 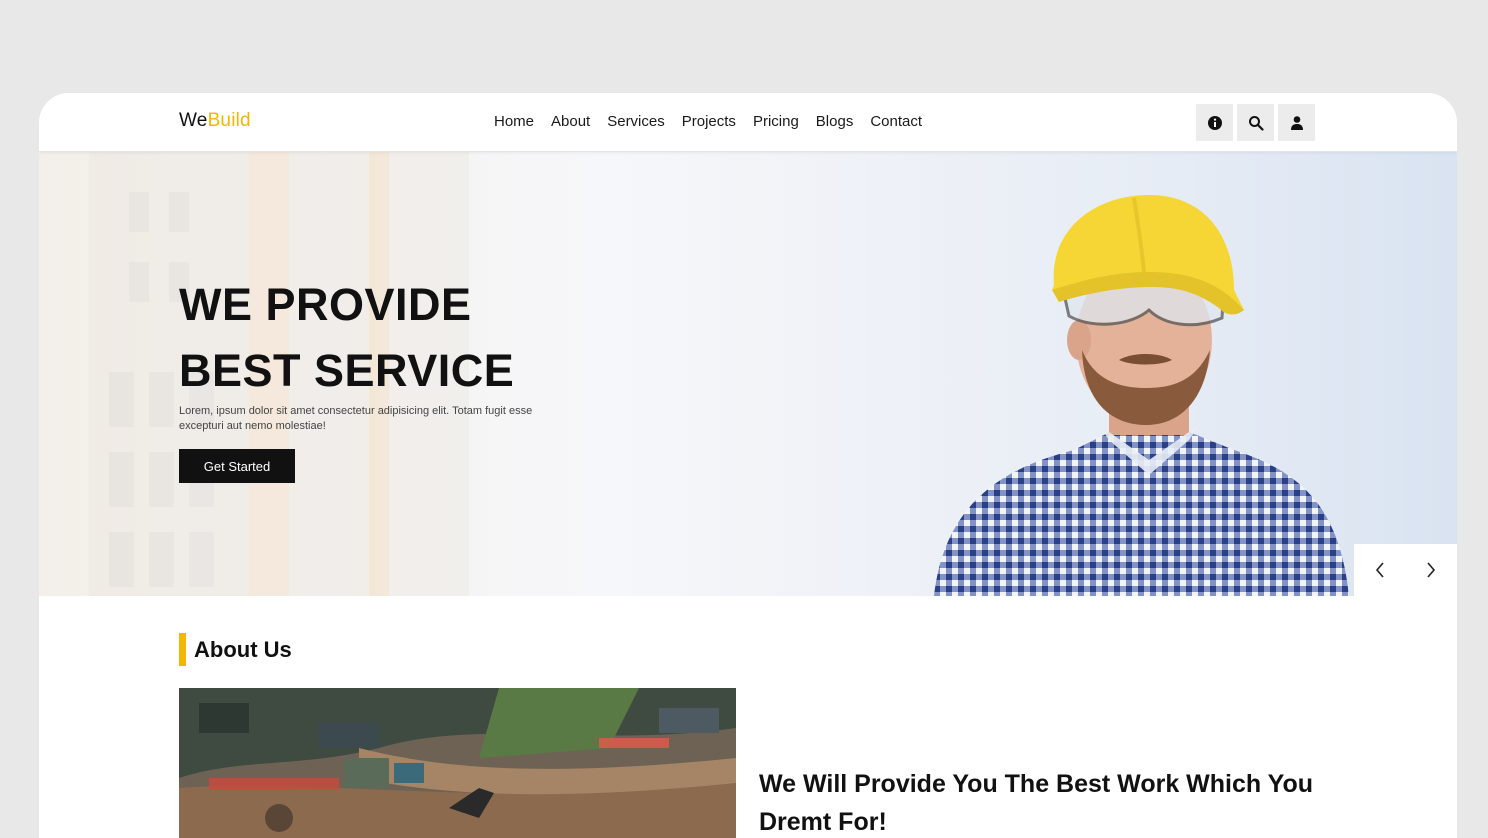 I want to click on about-section-header: About Us, so click(x=235, y=649).